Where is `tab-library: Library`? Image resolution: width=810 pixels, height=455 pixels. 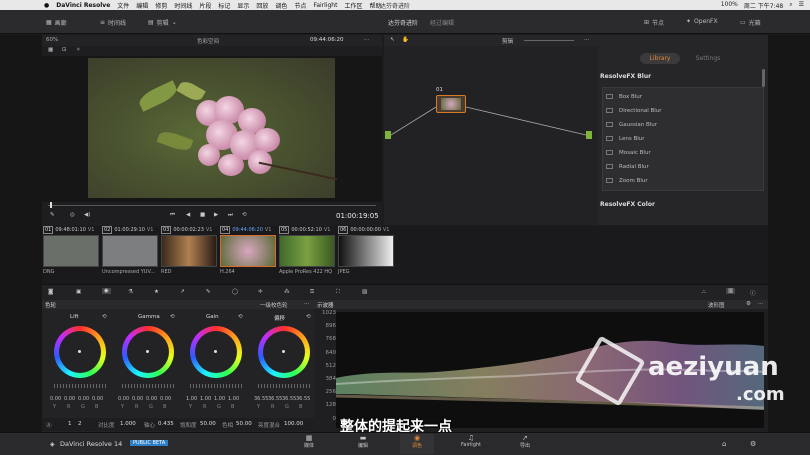
tab-library: Library is located at coordinates (660, 58).